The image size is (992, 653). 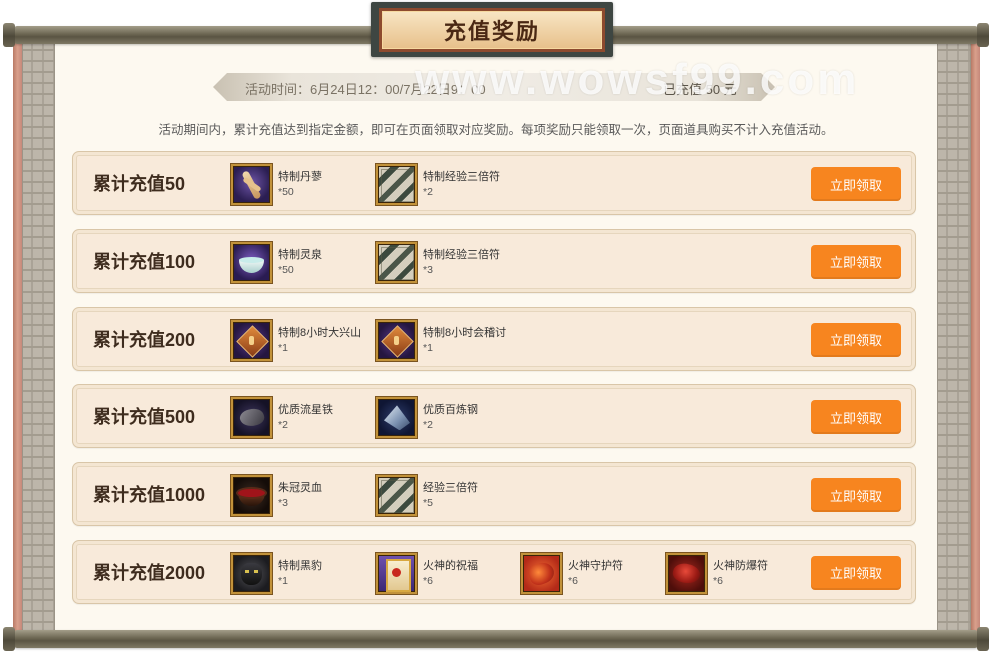 I want to click on title-plaque: 充值奖励, so click(x=492, y=29).